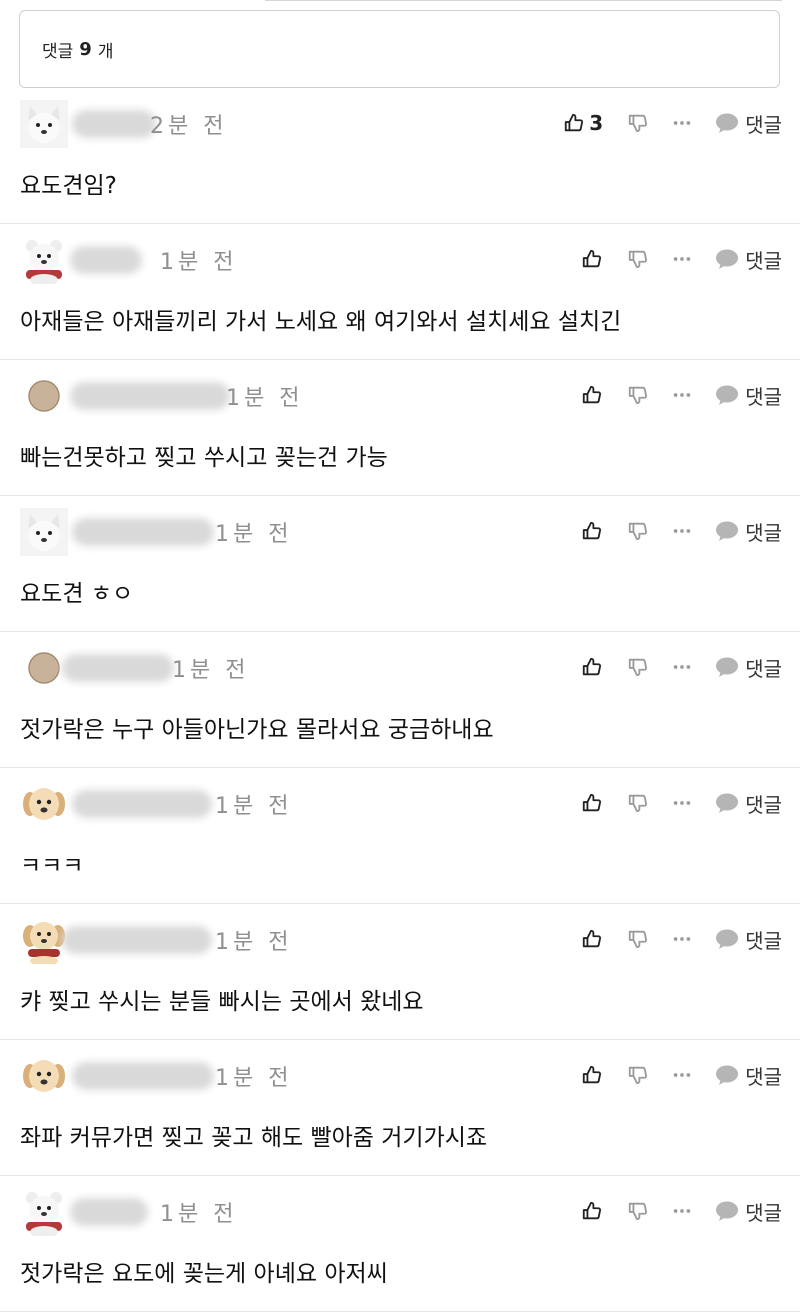 The width and height of the screenshot is (800, 1315). Describe the element at coordinates (400, 700) in the screenshot. I see `comment-item: 1분 전 댓글 젓가락은 누구 아들아닌가요 몰라서요 궁금하내요` at that location.